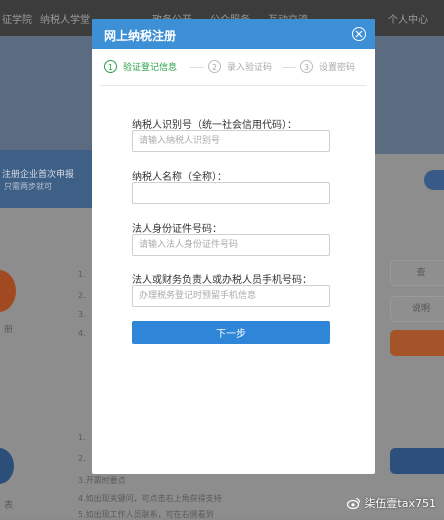 The image size is (444, 520). What do you see at coordinates (140, 36) in the screenshot?
I see `modal-title: 网上纳税注册` at bounding box center [140, 36].